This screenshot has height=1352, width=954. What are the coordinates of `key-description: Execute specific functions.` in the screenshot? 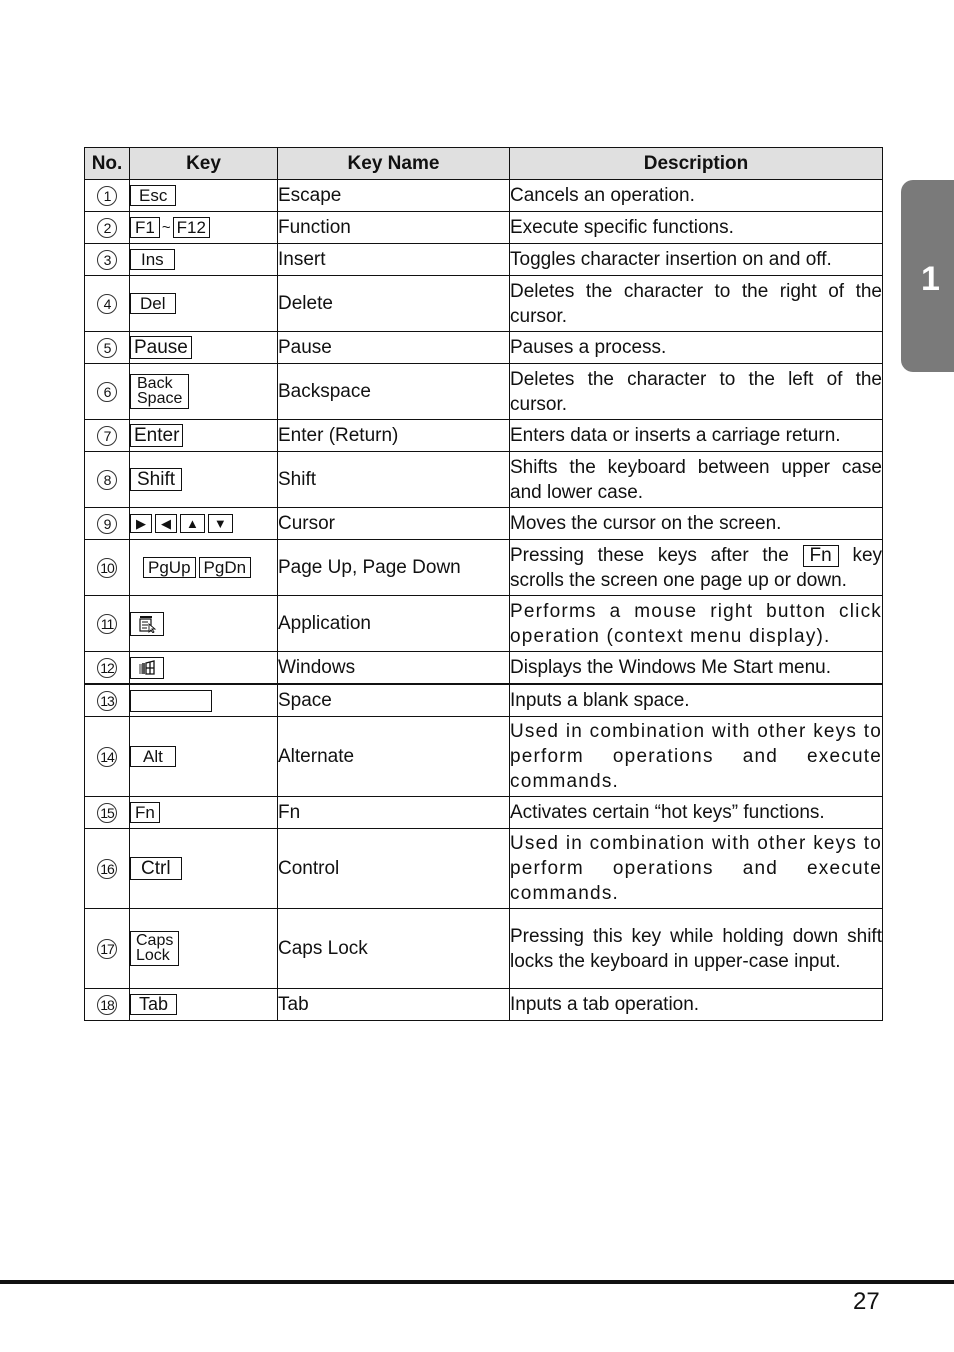 It's located at (696, 227).